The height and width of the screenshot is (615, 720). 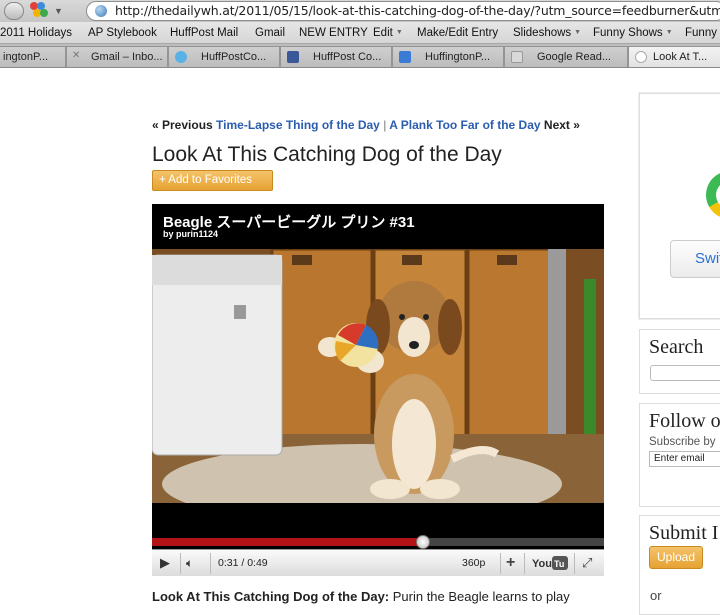 I want to click on bookmark-make-edit-entry: Make/Edit Entry, so click(x=457, y=33).